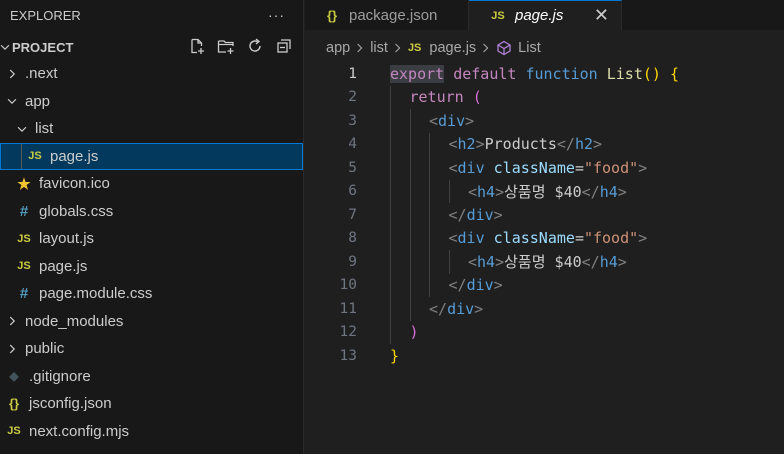 This screenshot has width=784, height=454. Describe the element at coordinates (579, 238) in the screenshot. I see `code-token: =` at that location.